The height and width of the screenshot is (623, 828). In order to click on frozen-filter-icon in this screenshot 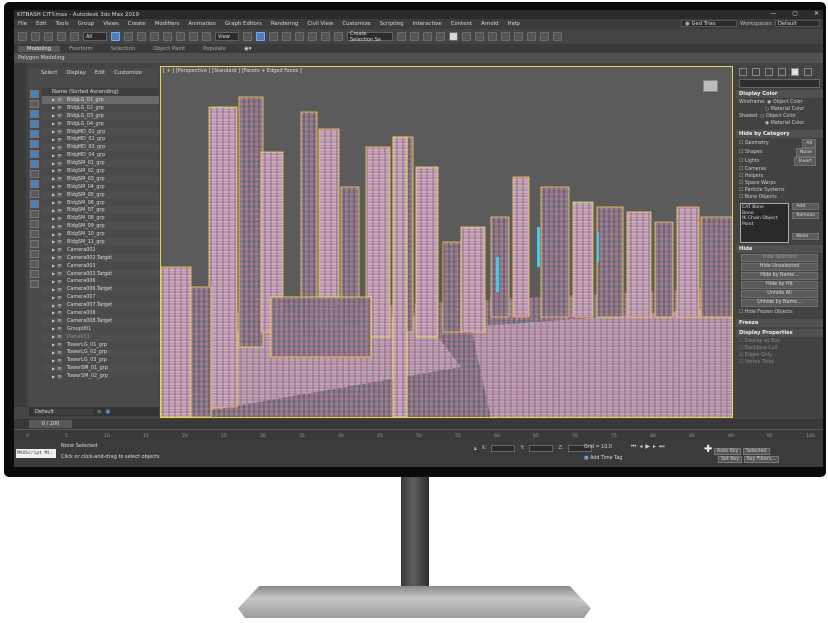, I will do `click(34, 214)`.